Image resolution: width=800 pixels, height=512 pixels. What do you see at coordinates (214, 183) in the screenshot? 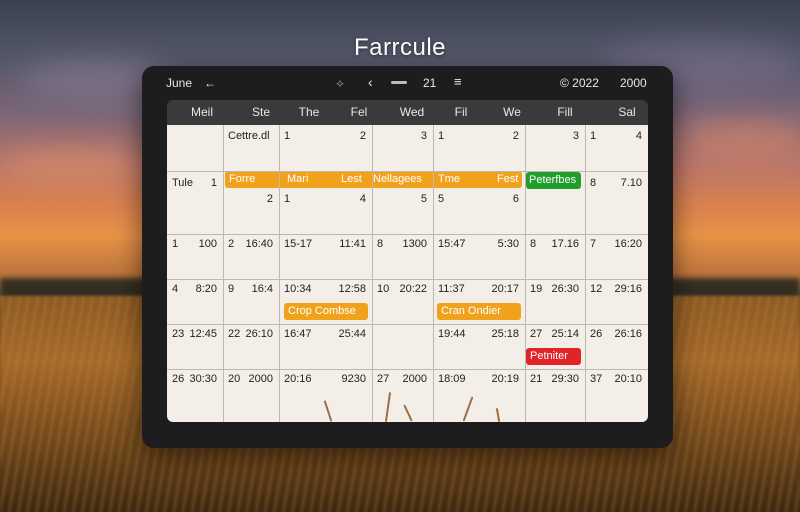
I see `event-time: 1` at bounding box center [214, 183].